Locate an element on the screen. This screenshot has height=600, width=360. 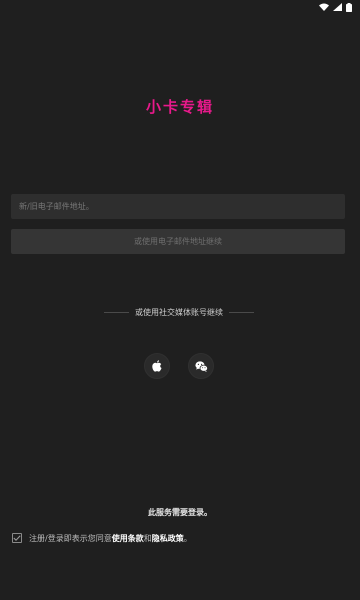
social-divider-text: 或使用社交媒体账号继续 is located at coordinates (179, 312).